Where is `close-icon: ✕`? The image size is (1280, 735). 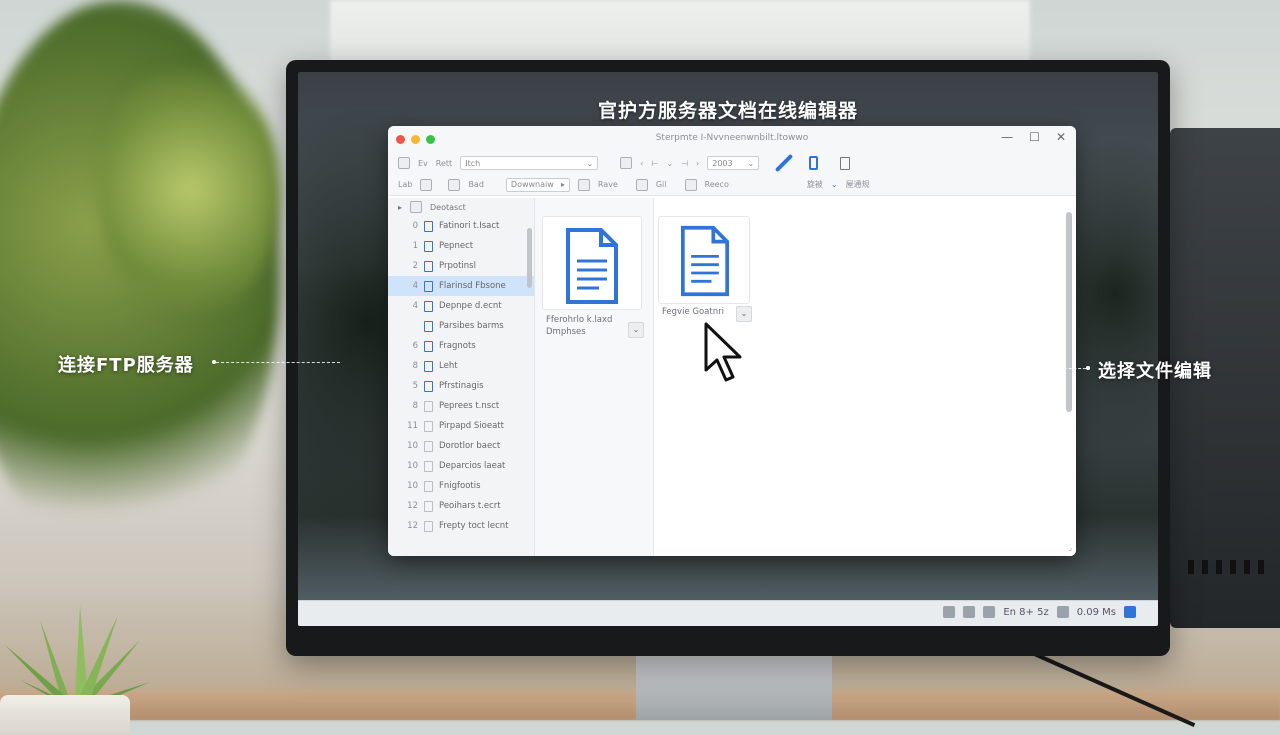 close-icon: ✕ is located at coordinates (1061, 137).